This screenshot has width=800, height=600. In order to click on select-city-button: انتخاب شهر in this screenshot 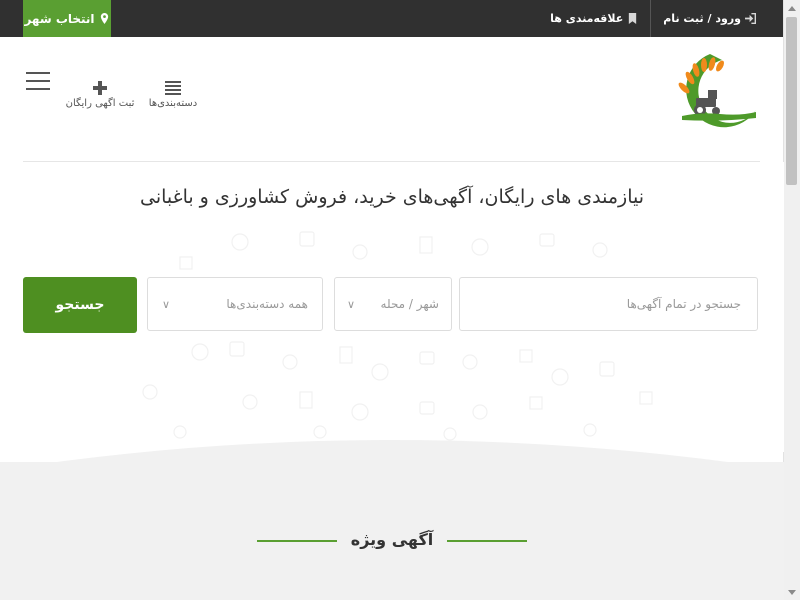, I will do `click(67, 18)`.